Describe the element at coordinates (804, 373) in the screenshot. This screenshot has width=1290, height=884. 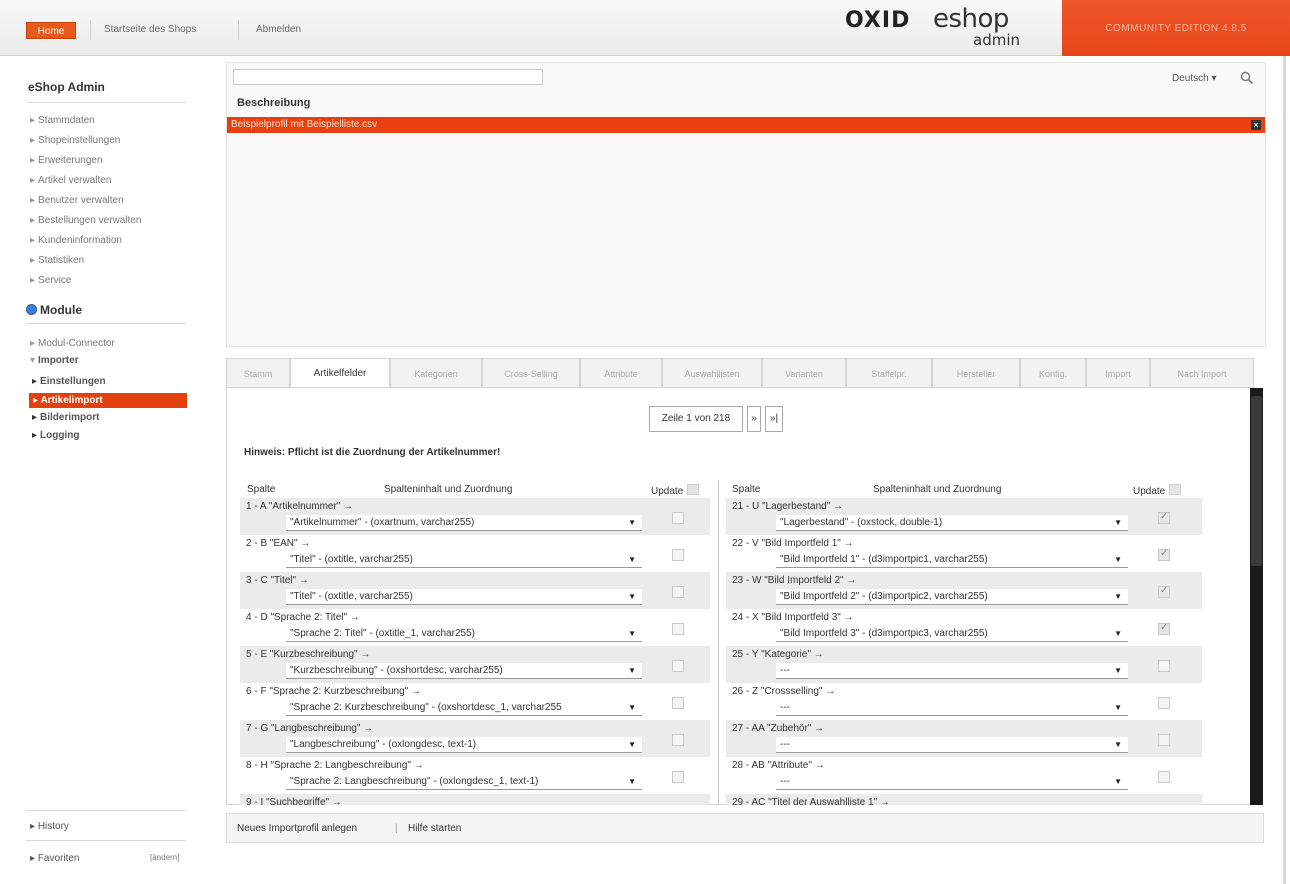
I see `tab-varianten: Varianten` at that location.